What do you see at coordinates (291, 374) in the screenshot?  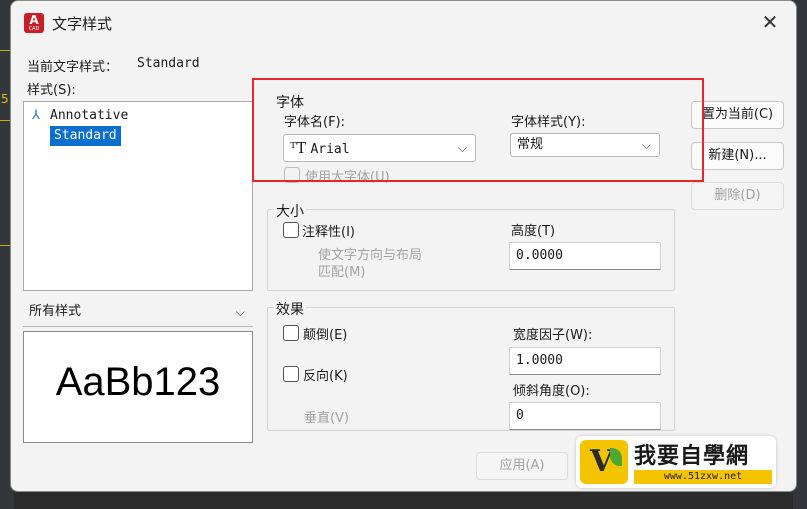 I see `backwards-checkbox` at bounding box center [291, 374].